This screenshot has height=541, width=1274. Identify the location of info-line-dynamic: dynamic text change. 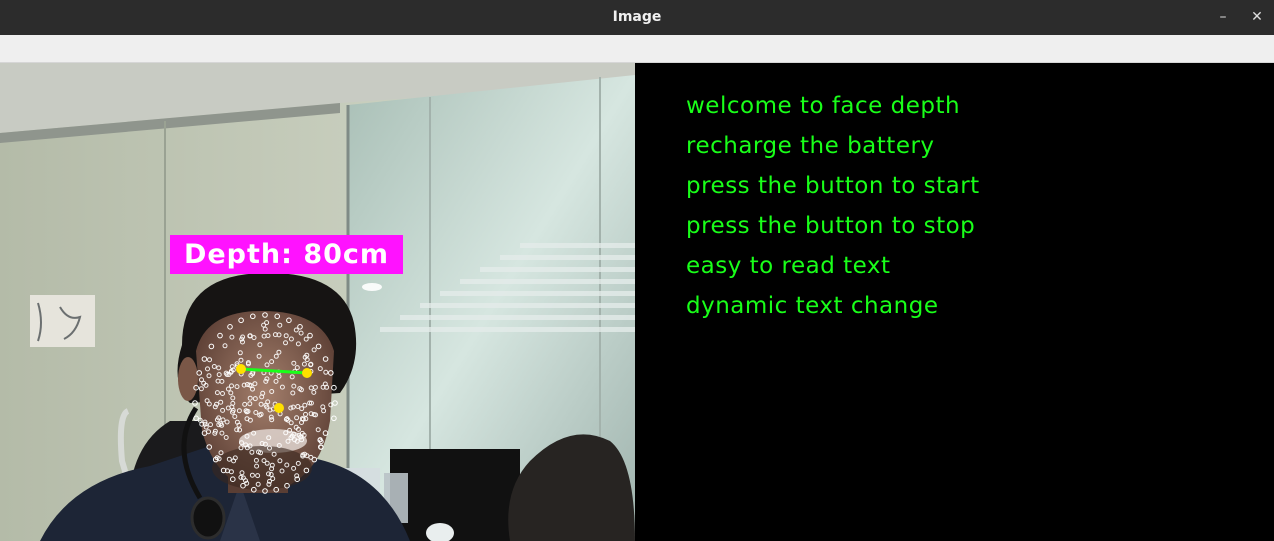
(812, 306).